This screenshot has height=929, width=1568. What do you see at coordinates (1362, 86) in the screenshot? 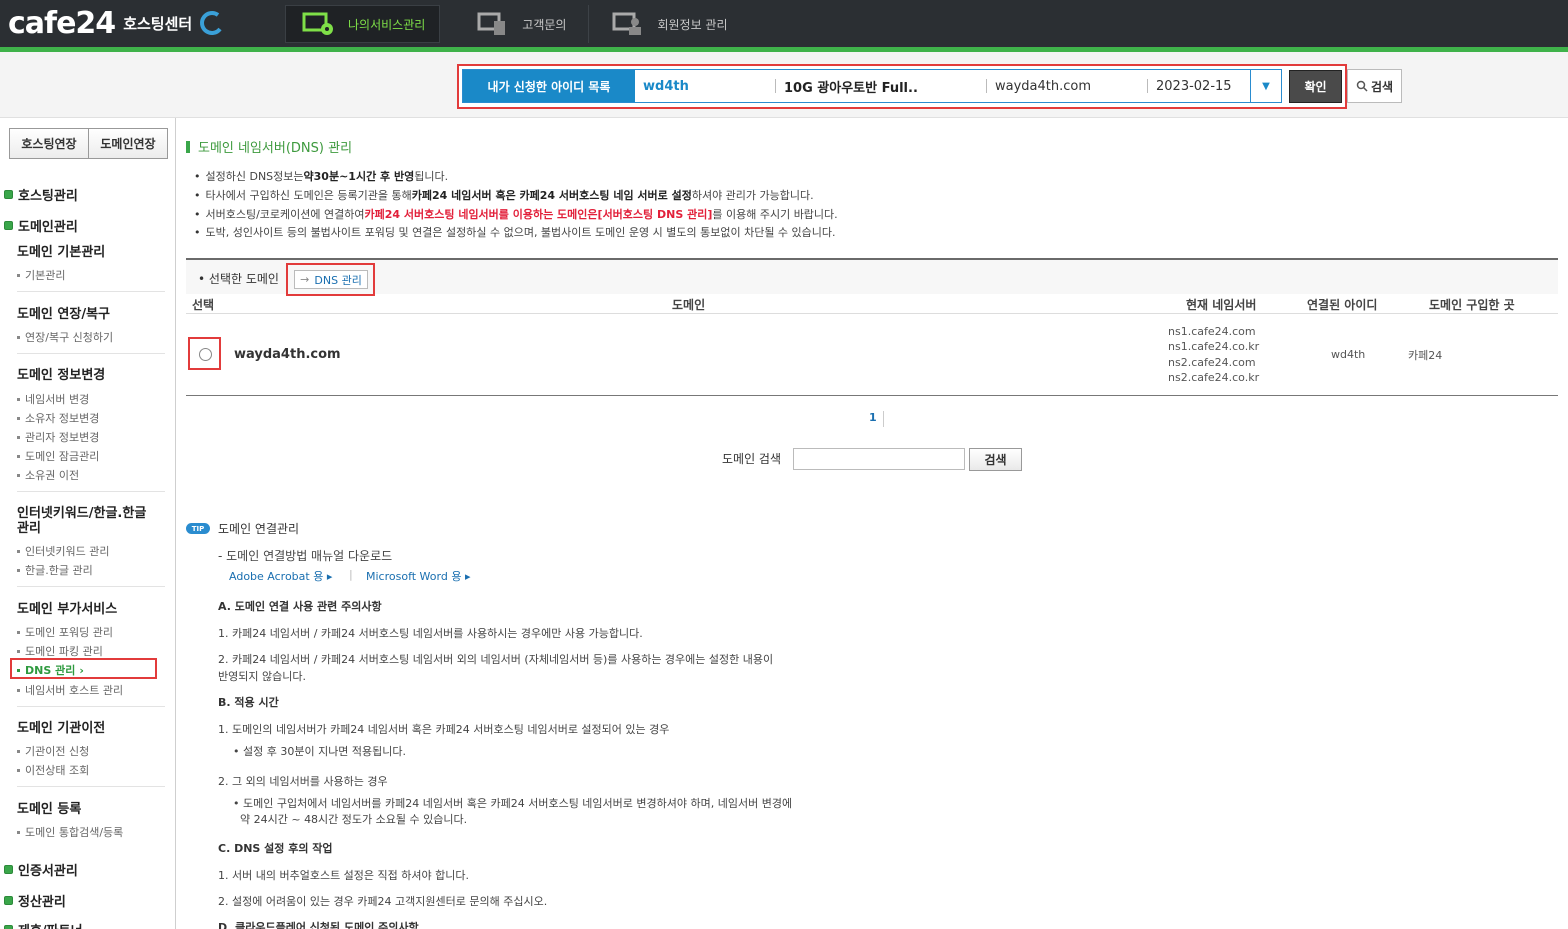
I see `search-icon` at bounding box center [1362, 86].